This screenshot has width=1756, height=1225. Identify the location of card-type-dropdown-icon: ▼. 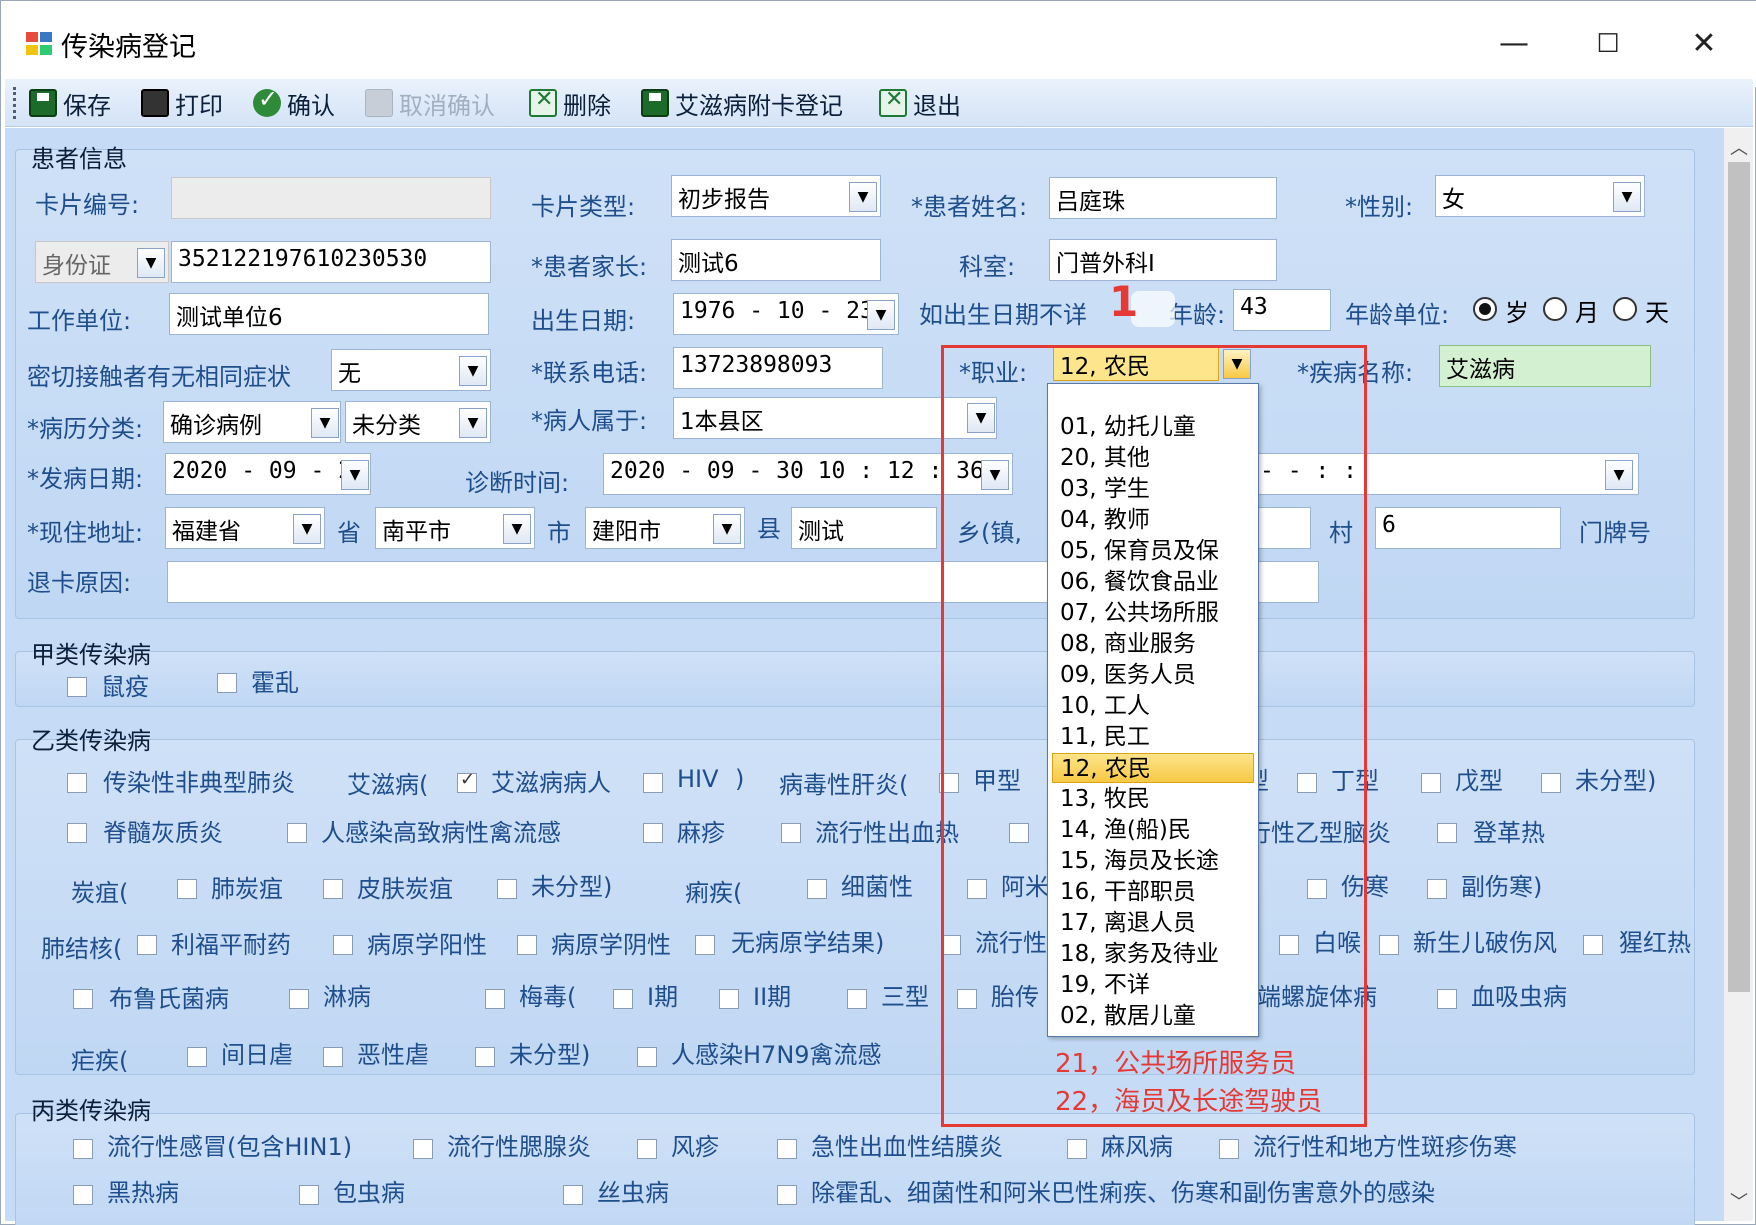
(863, 197).